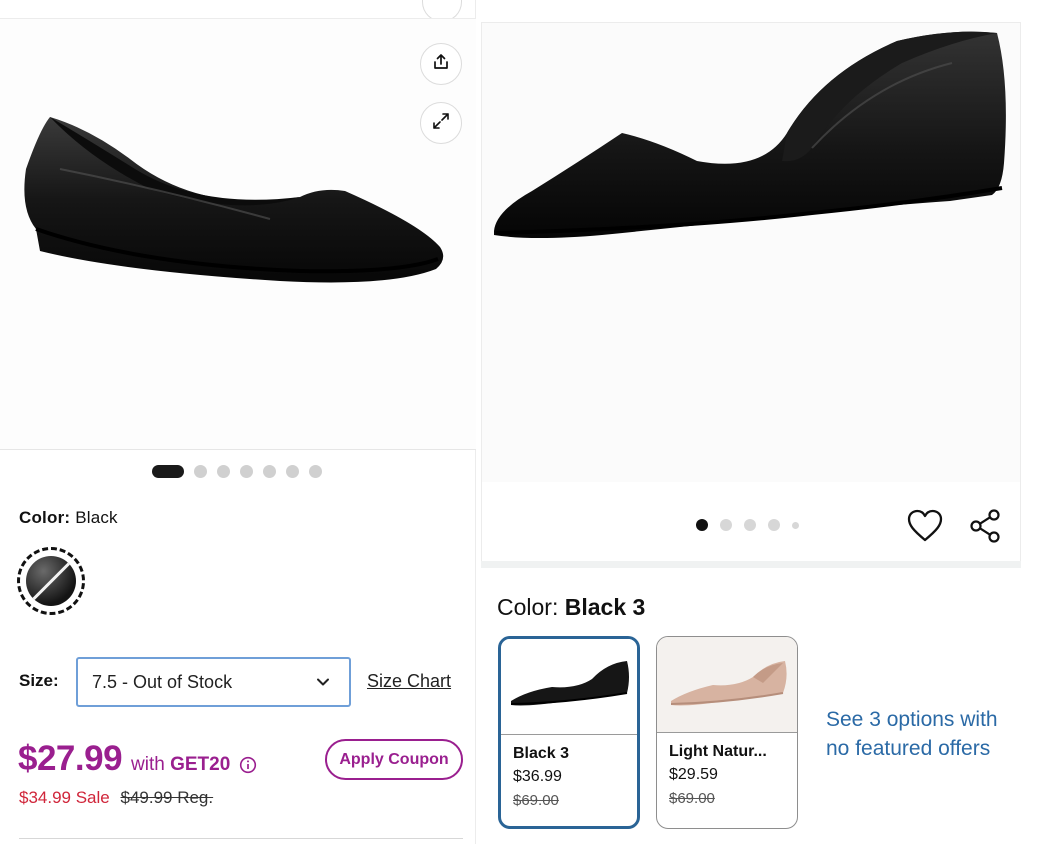 Image resolution: width=1037 pixels, height=844 pixels. Describe the element at coordinates (70, 758) in the screenshot. I see `promo-price: $27.99` at that location.